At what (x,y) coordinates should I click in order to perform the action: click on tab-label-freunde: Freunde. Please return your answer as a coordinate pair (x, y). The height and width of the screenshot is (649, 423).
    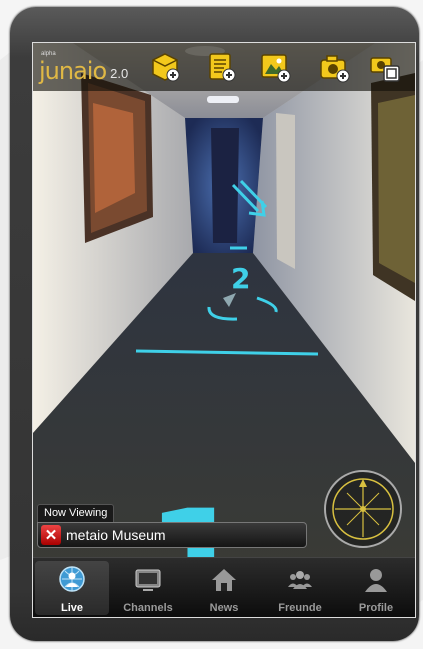
    Looking at the image, I should click on (300, 608).